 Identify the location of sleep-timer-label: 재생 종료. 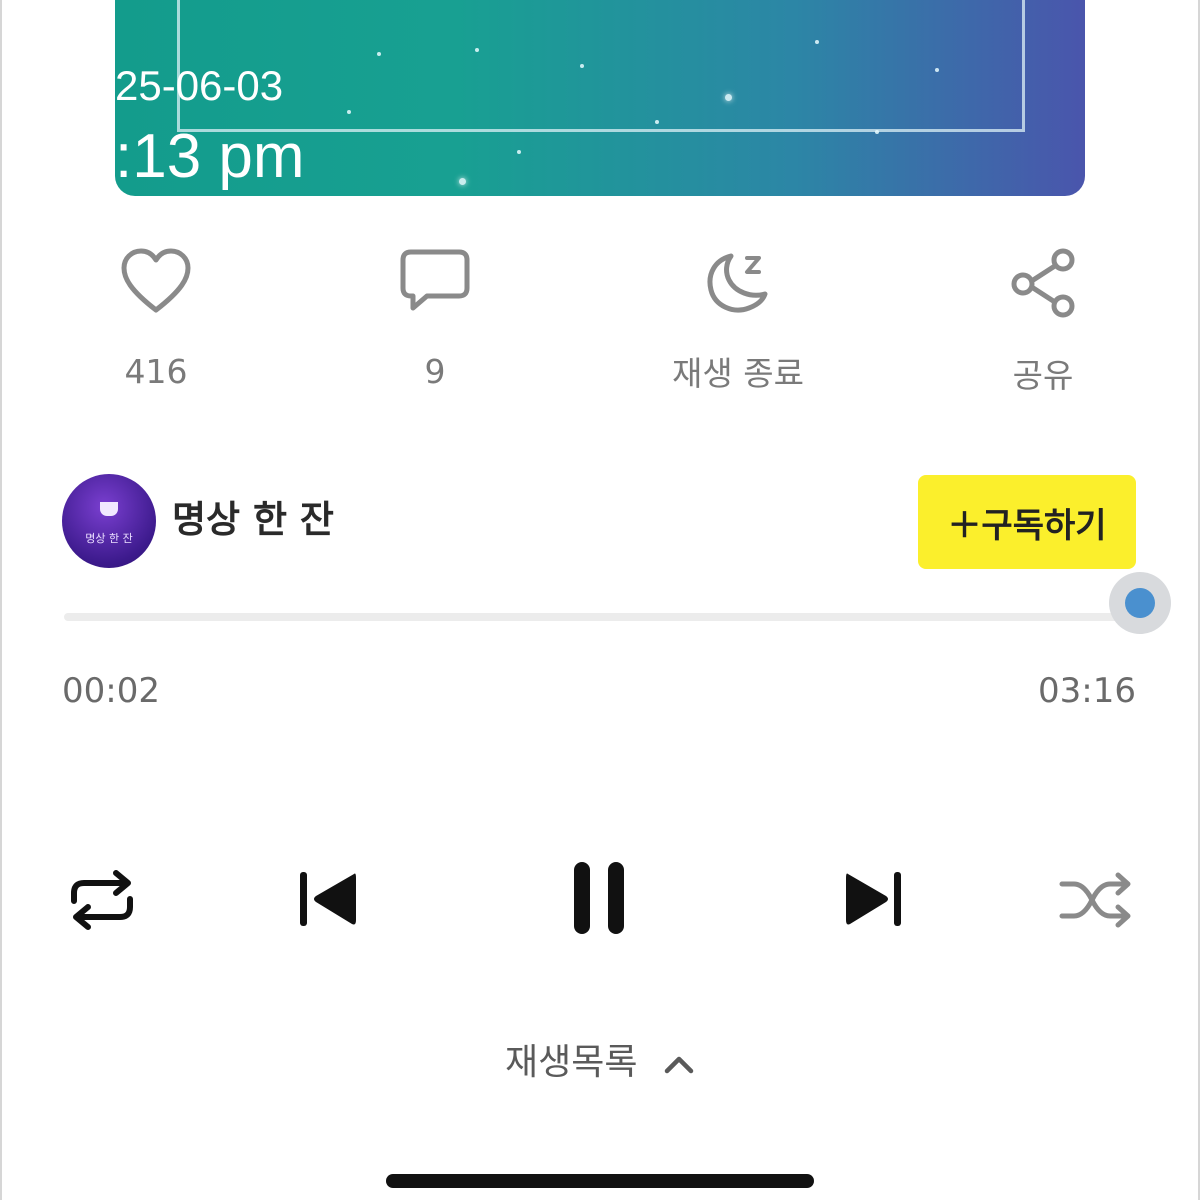
(738, 373).